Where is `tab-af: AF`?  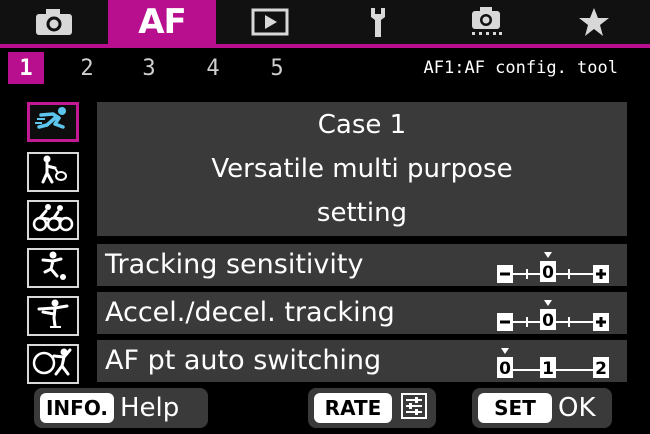
tab-af: AF is located at coordinates (162, 22).